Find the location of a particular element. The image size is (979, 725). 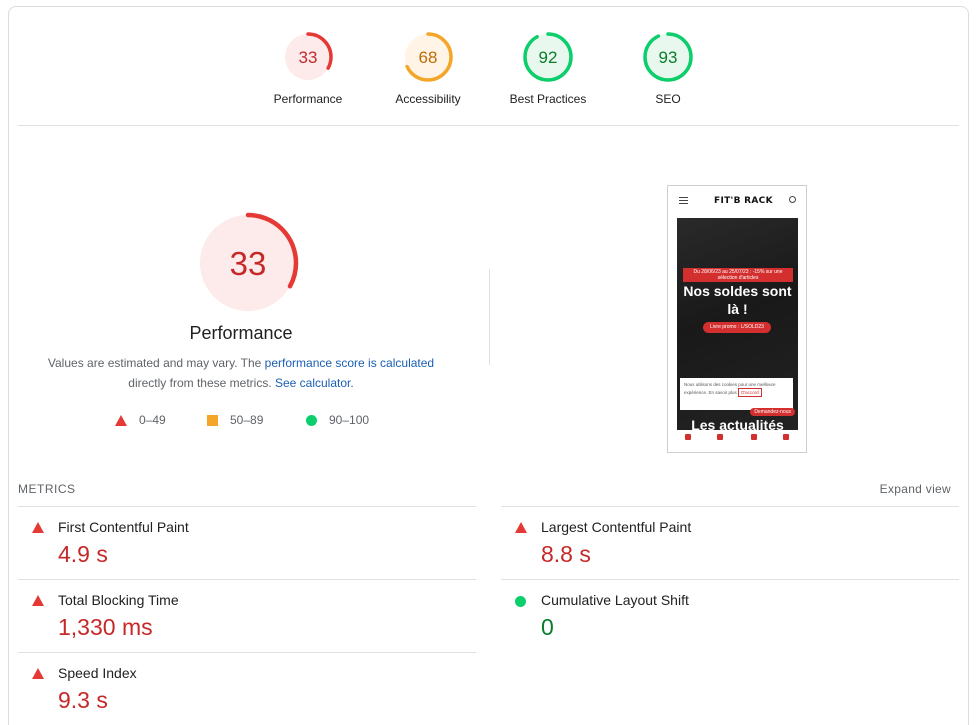

home-icon is located at coordinates (688, 437).